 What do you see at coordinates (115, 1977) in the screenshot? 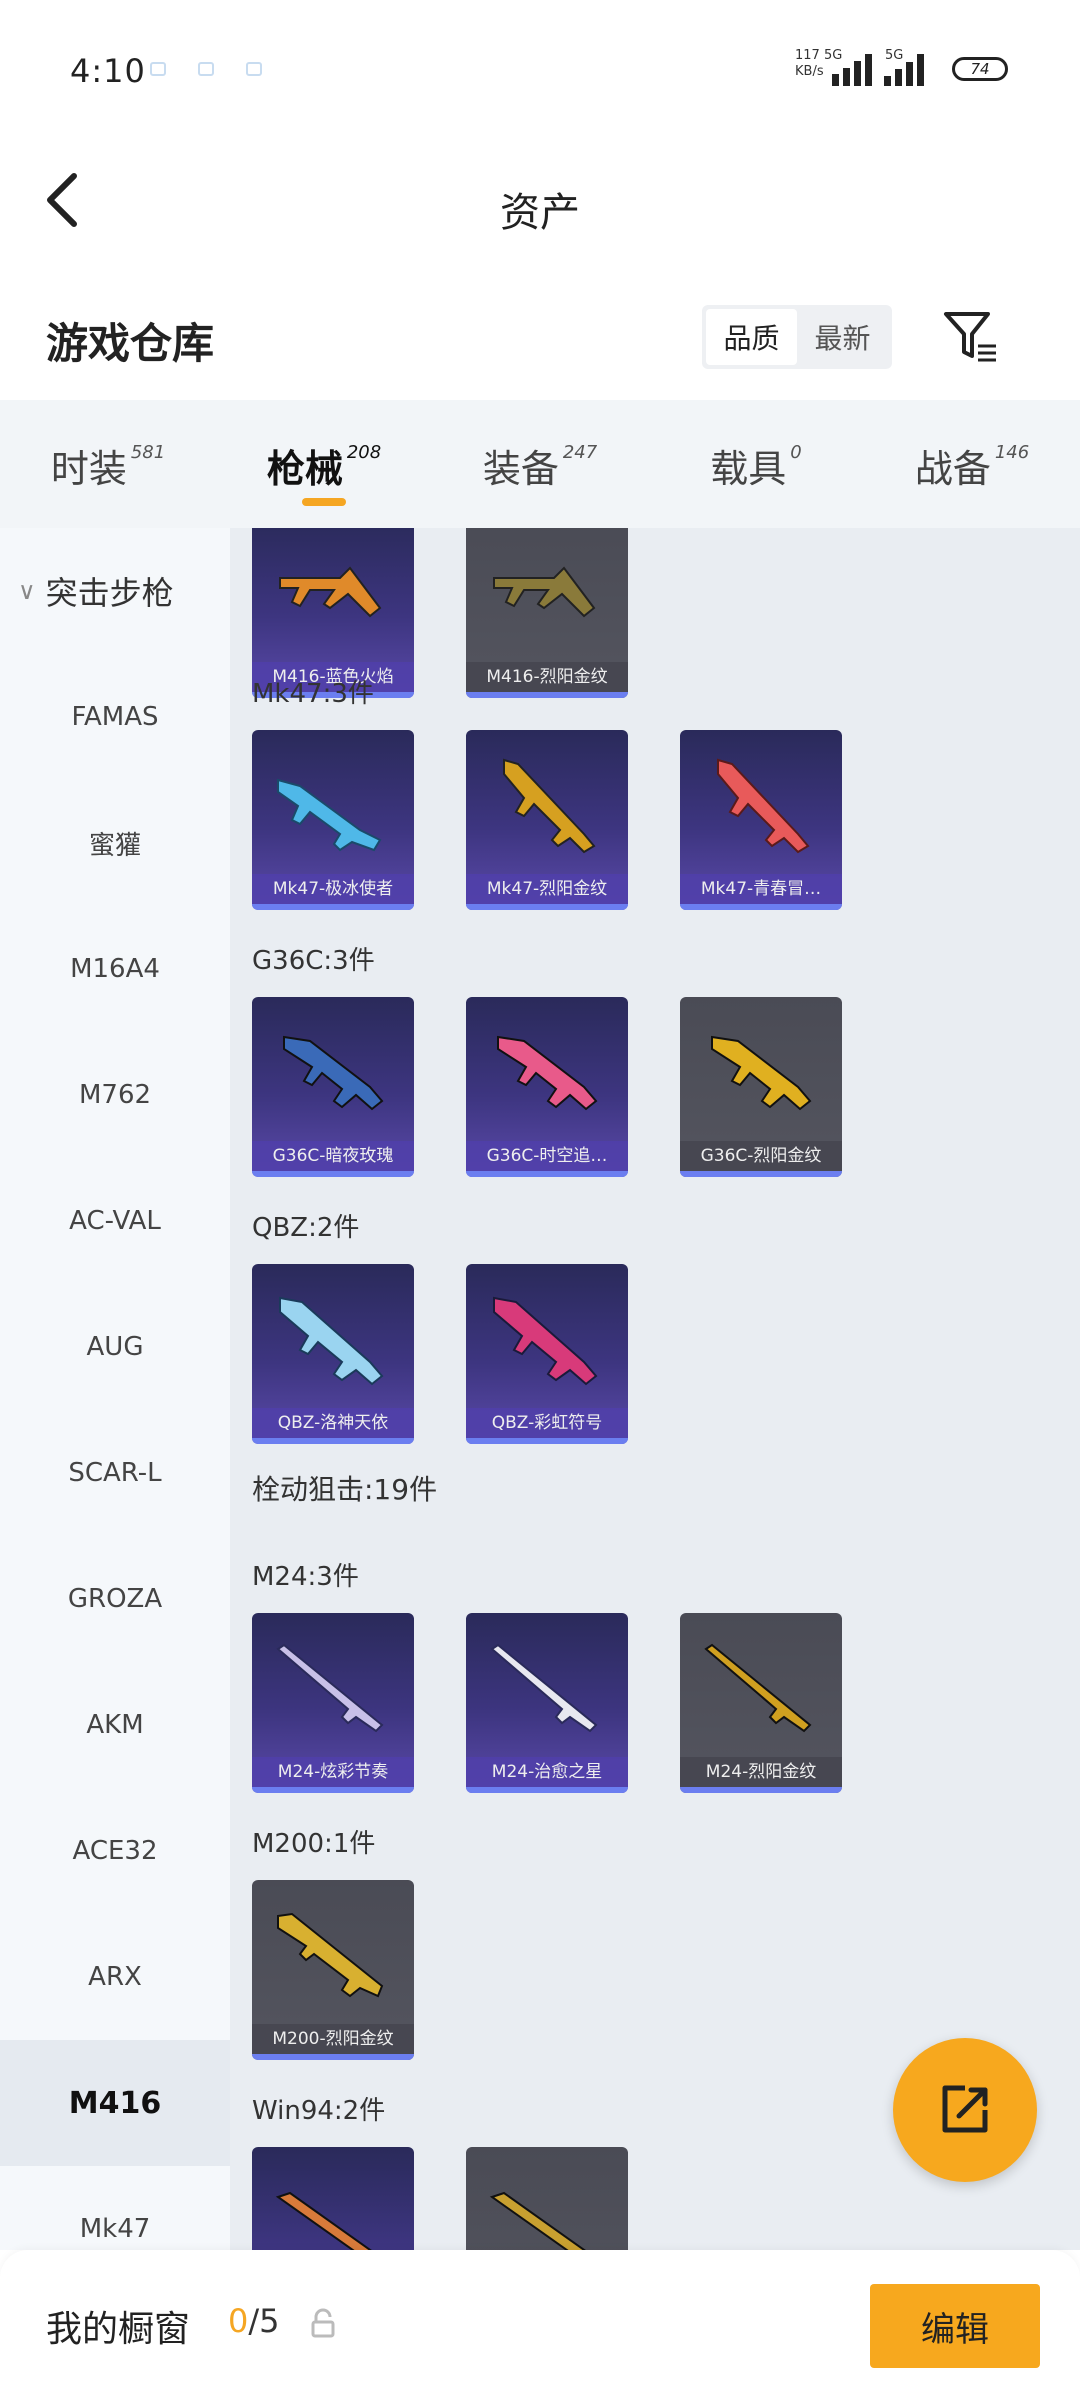
I see `sidebar-item: ARX` at bounding box center [115, 1977].